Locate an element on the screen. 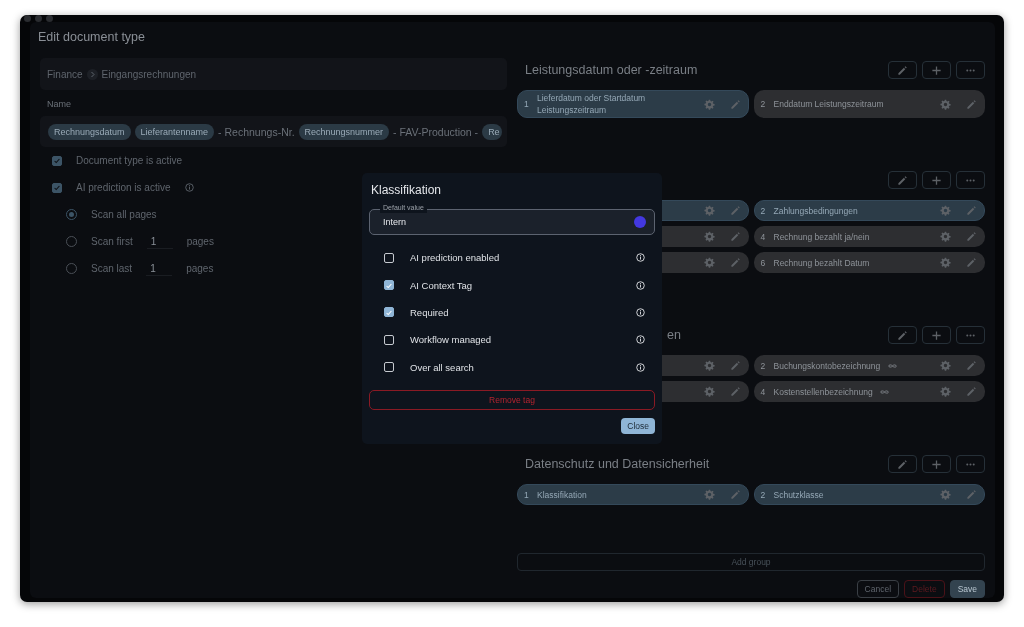 Image resolution: width=1024 pixels, height=627 pixels. name-field: Rechnungsdatum Lieferantenname - Rechnungs-Nr. Rechnungsnummer - FAV-Production - Re is located at coordinates (273, 131).